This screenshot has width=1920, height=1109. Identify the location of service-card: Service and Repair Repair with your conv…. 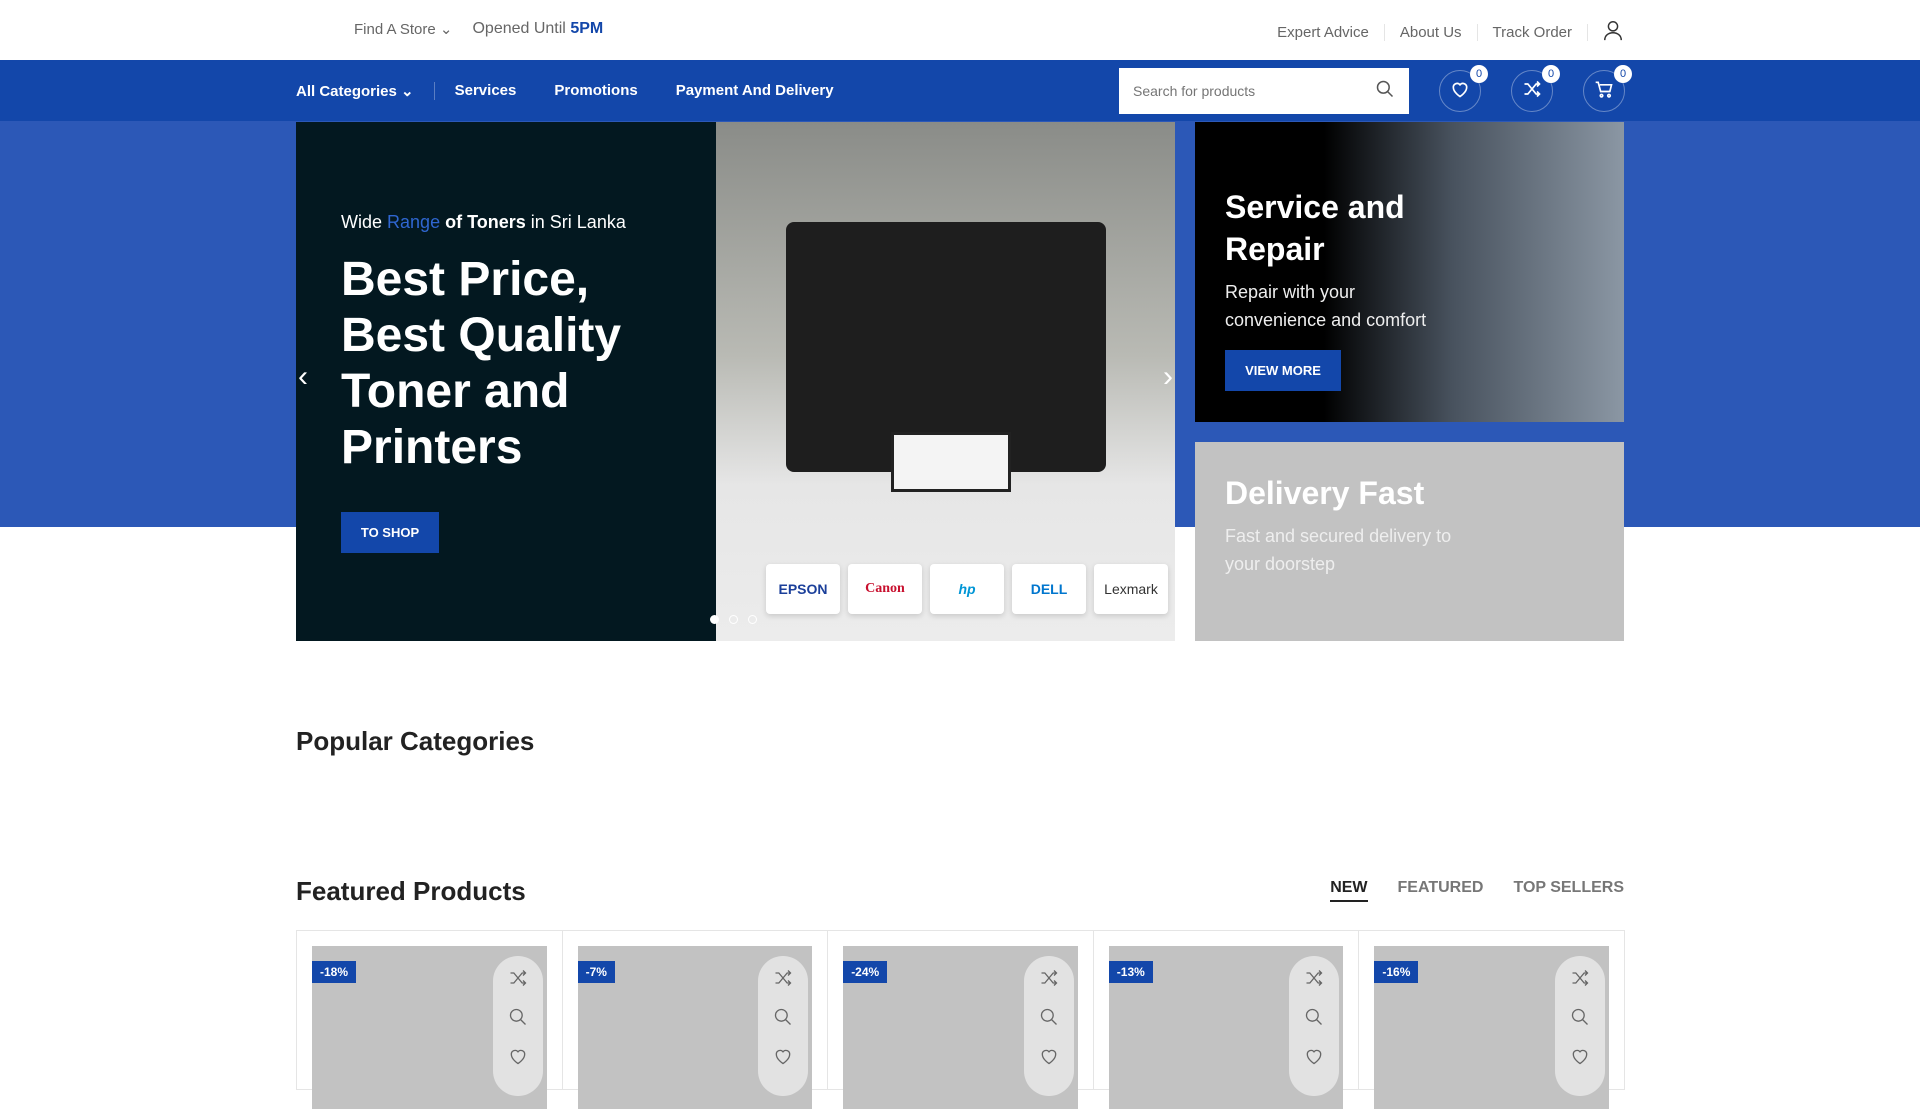
(1409, 272).